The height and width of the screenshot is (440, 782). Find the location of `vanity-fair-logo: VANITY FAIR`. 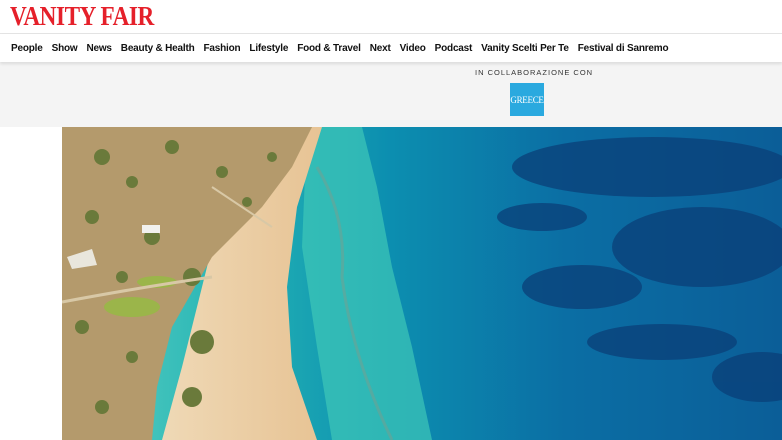

vanity-fair-logo: VANITY FAIR is located at coordinates (82, 16).